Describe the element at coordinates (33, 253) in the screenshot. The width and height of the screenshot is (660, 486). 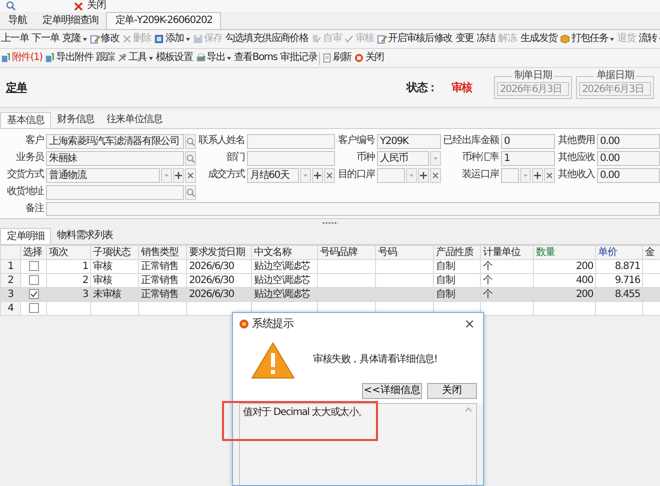
I see `column-header: 选择` at that location.